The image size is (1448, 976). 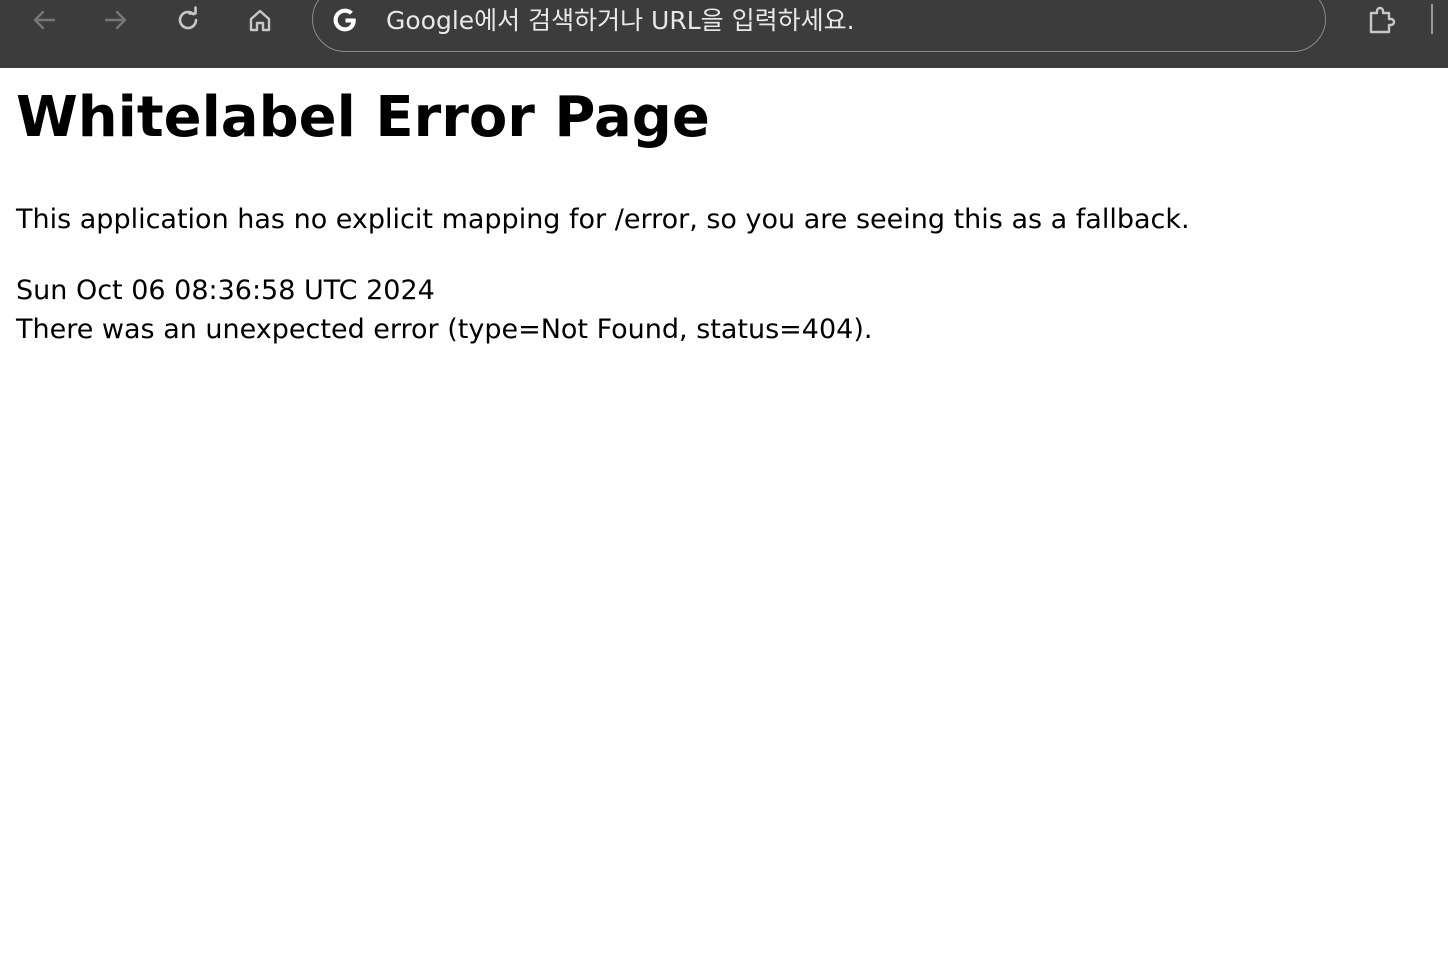 I want to click on forward-arrow-icon, so click(x=115, y=20).